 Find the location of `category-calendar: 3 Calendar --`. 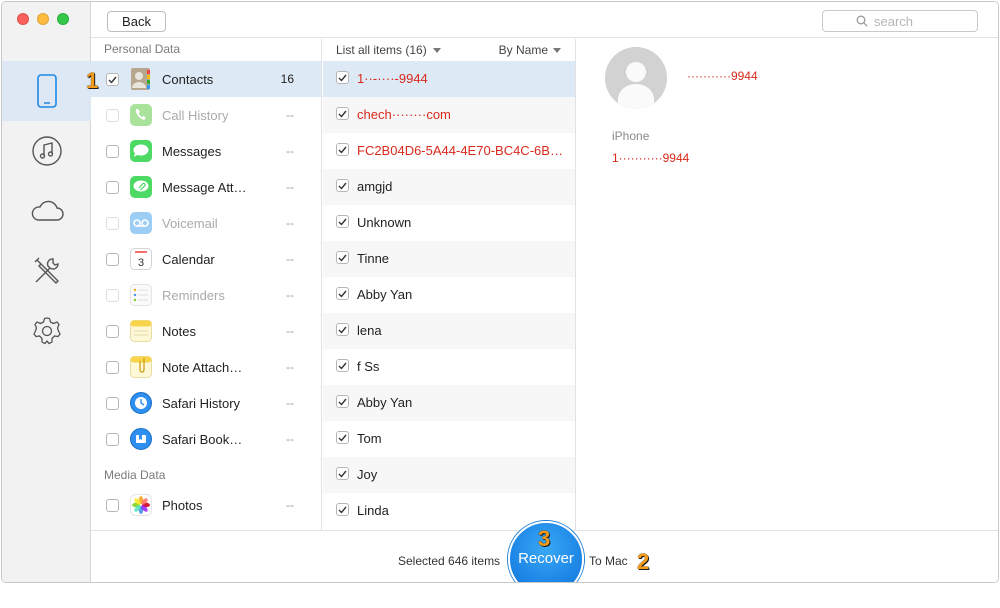

category-calendar: 3 Calendar -- is located at coordinates (206, 259).